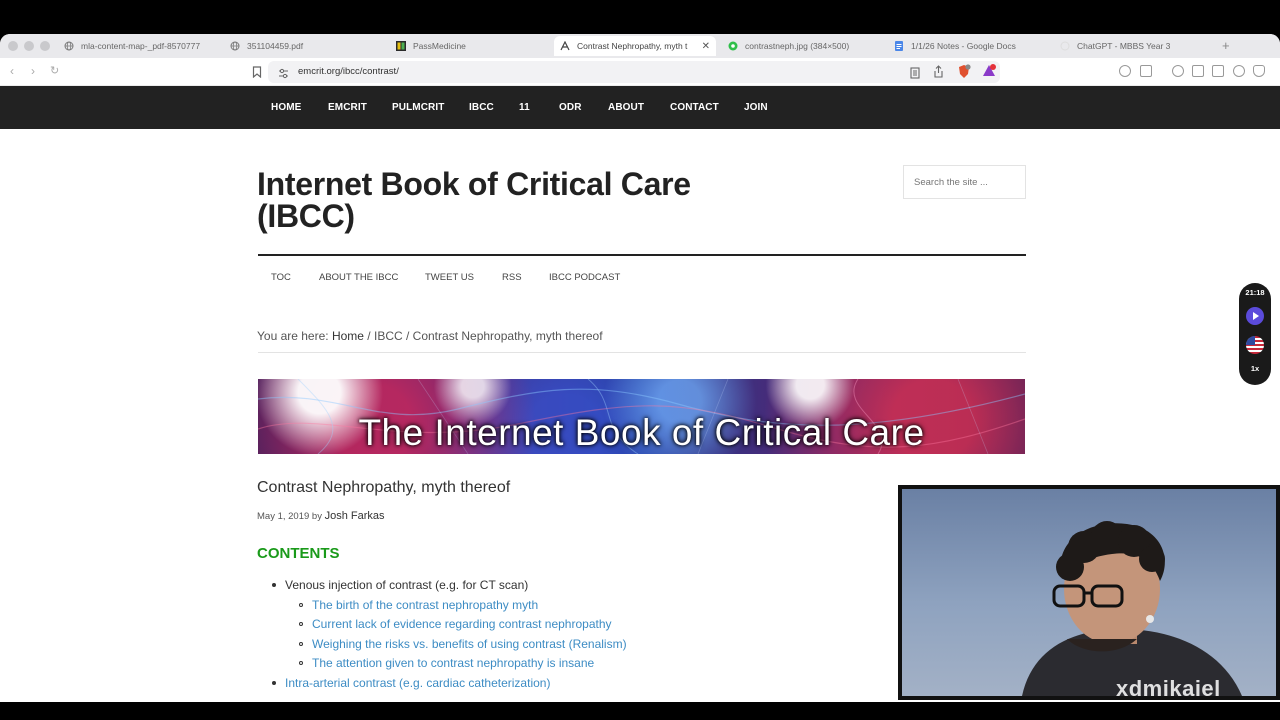 This screenshot has height=720, width=1280. I want to click on minimize-window-button, so click(29, 46).